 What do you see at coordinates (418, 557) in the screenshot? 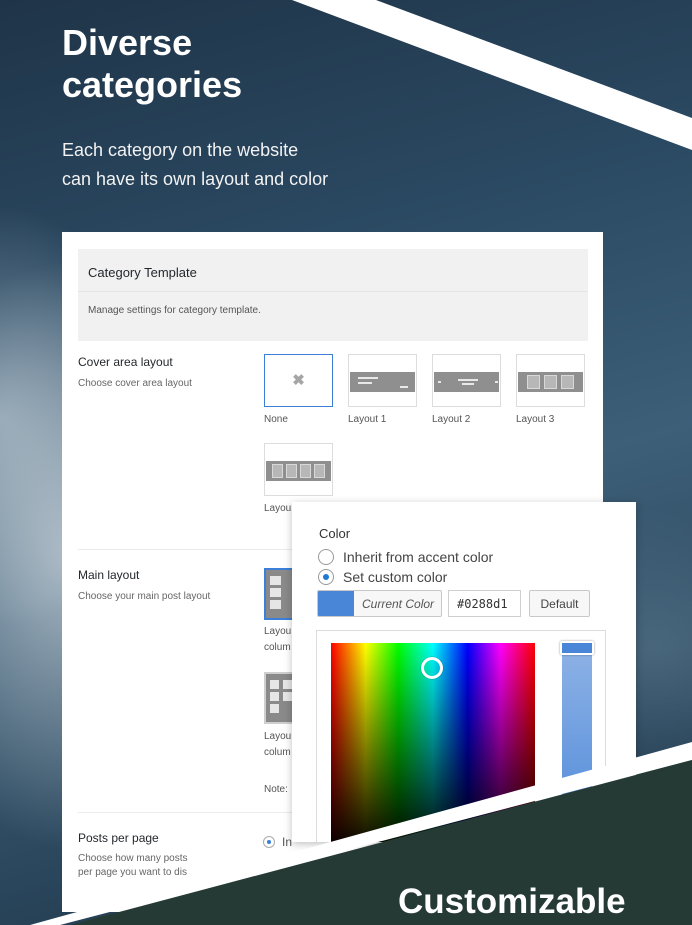
I see `inherit-color-label: Inherit from accent color` at bounding box center [418, 557].